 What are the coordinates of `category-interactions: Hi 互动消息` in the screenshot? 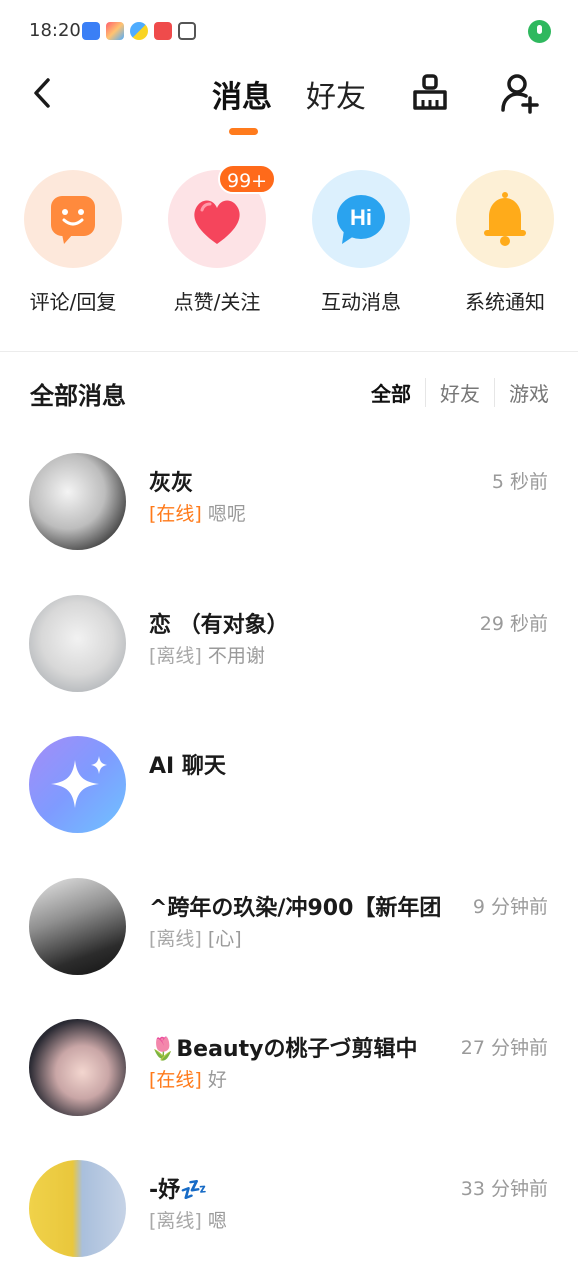 It's located at (361, 242).